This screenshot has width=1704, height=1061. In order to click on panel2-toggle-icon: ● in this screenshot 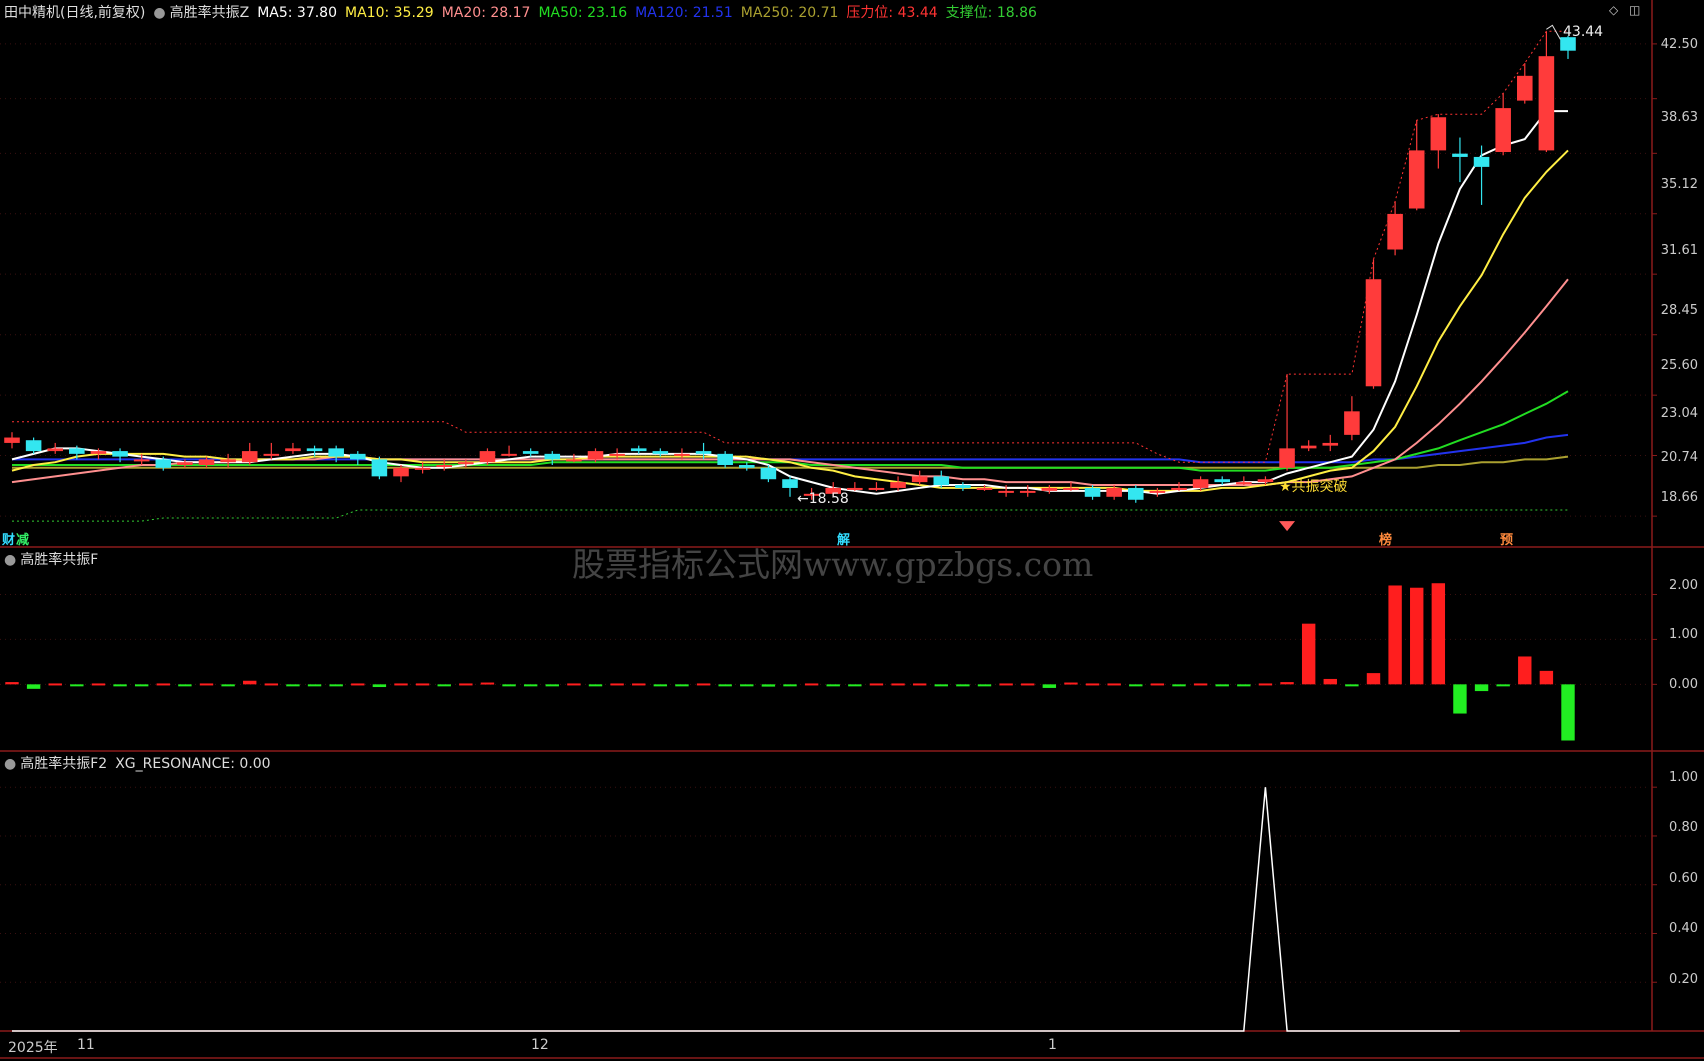, I will do `click(10, 560)`.